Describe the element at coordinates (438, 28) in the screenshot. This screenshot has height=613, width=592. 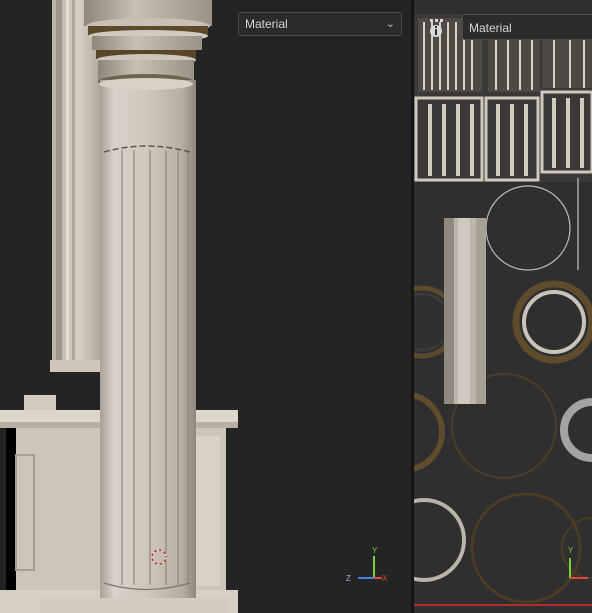
I see `uv-editor-menu-icon` at that location.